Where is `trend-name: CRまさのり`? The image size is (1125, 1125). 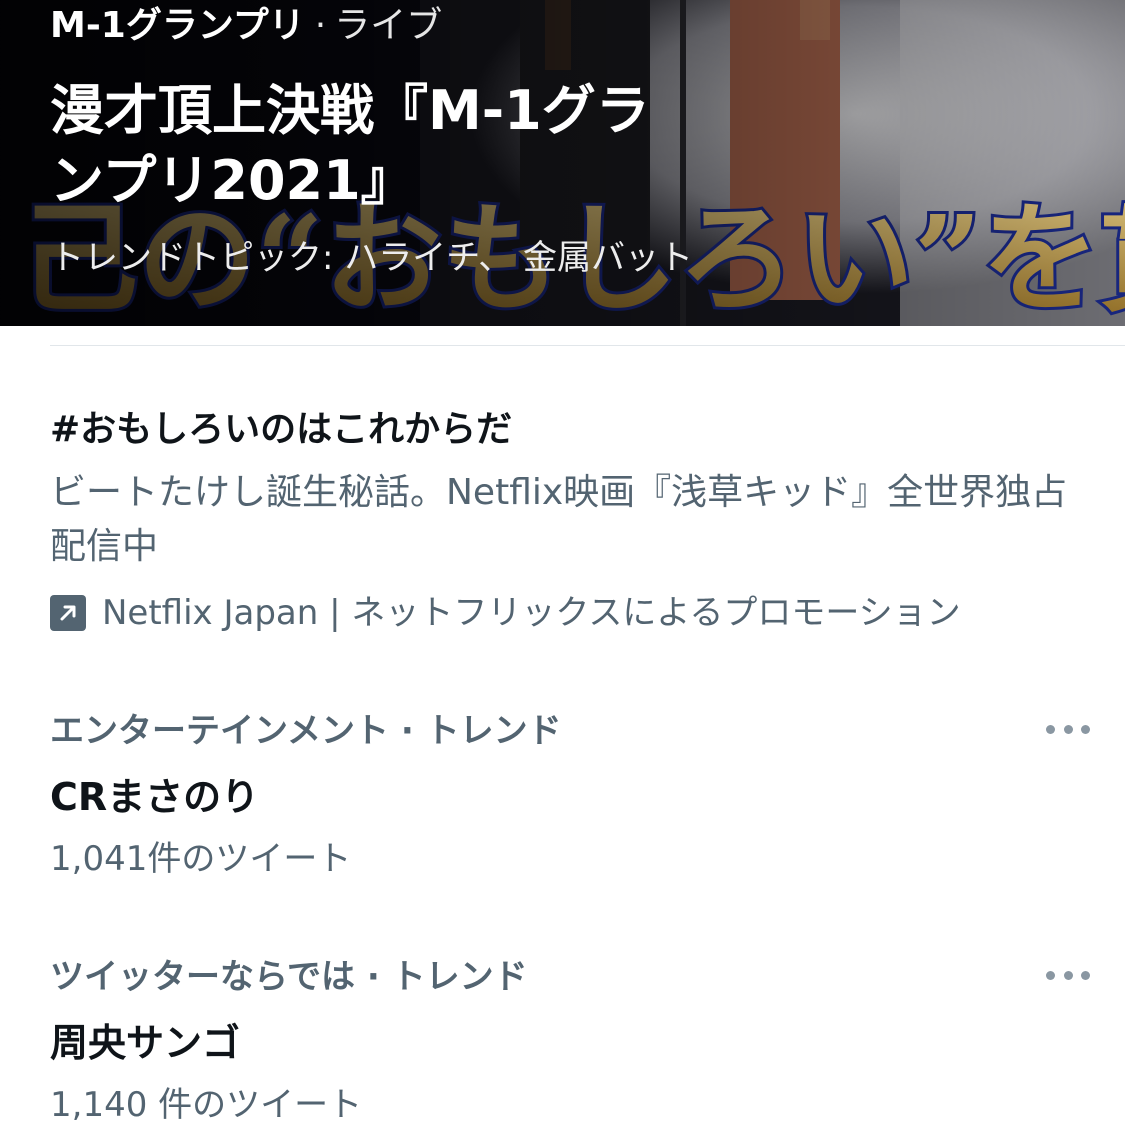
trend-name: CRまさのり is located at coordinates (570, 797).